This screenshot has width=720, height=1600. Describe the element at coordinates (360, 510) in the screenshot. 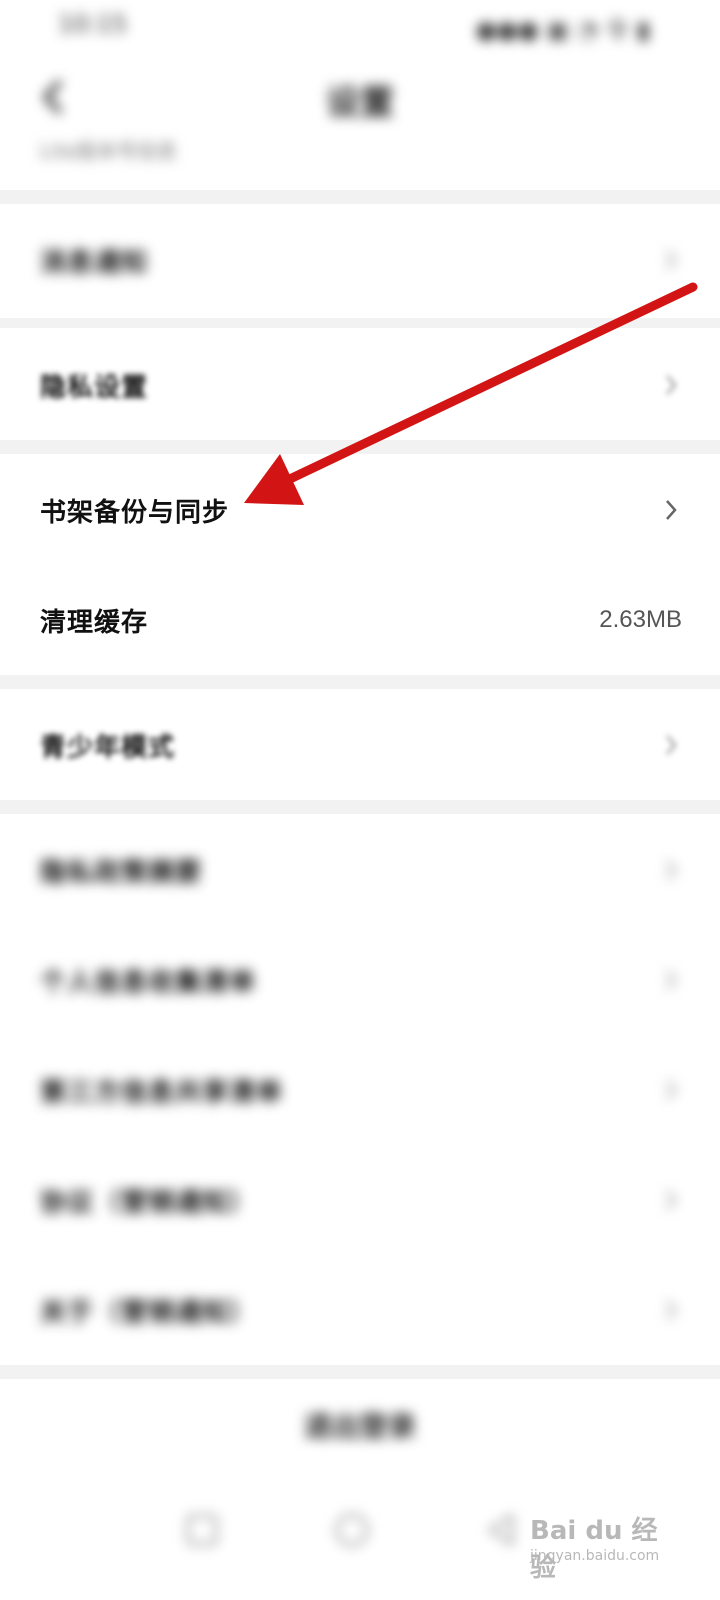

I see `settings-row-bookshelf-backup: 书架备份与同步` at that location.